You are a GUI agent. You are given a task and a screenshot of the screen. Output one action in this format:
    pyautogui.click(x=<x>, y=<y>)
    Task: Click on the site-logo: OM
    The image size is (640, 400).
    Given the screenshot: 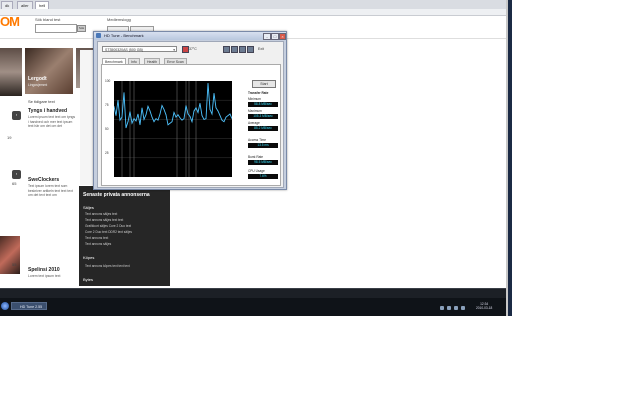 What is the action you would take?
    pyautogui.click(x=10, y=21)
    